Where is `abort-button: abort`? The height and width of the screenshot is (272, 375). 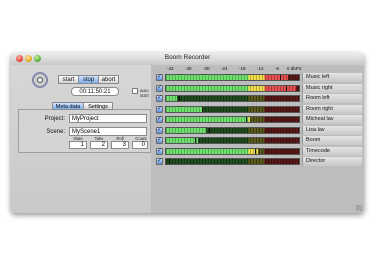
abort-button: abort is located at coordinates (108, 79).